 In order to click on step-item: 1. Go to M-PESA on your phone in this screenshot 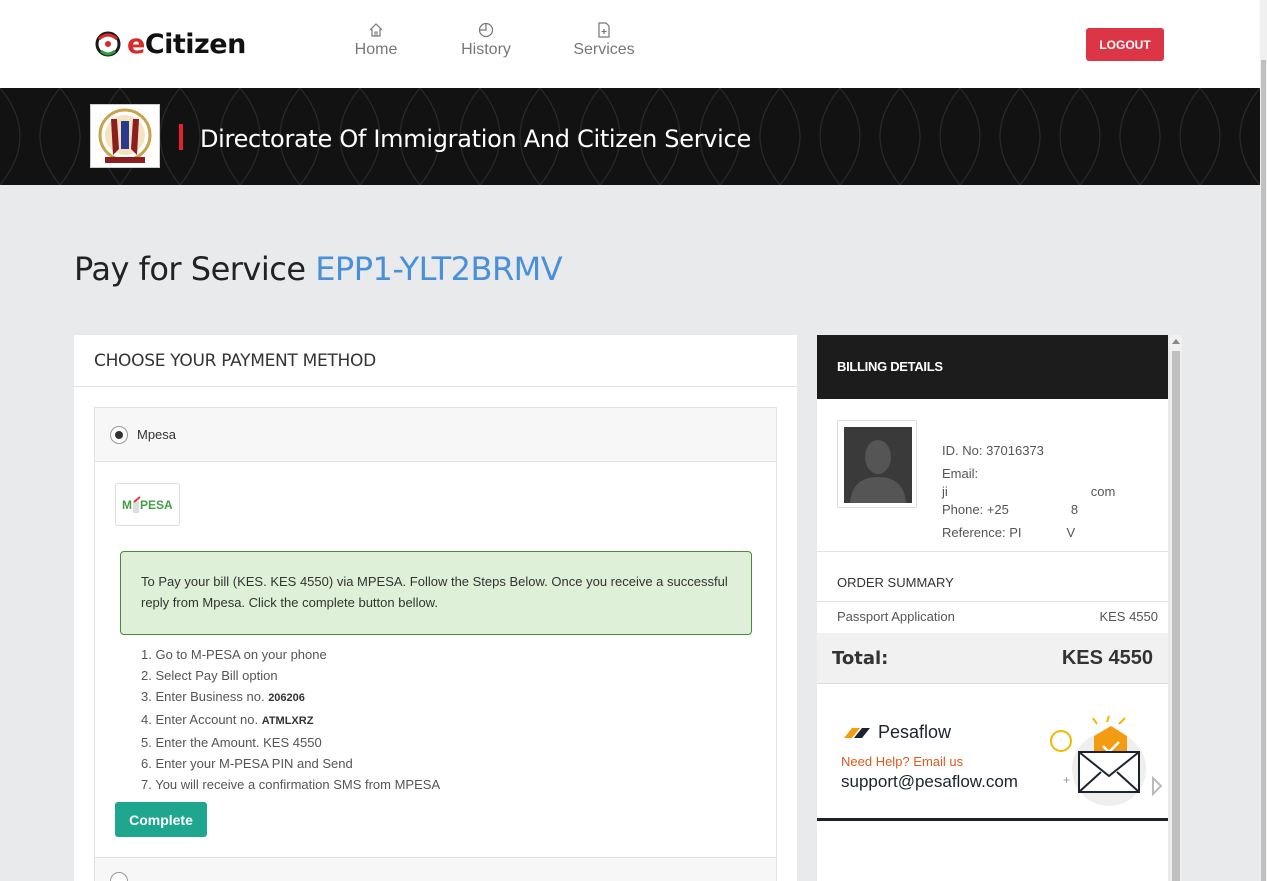, I will do `click(290, 654)`.